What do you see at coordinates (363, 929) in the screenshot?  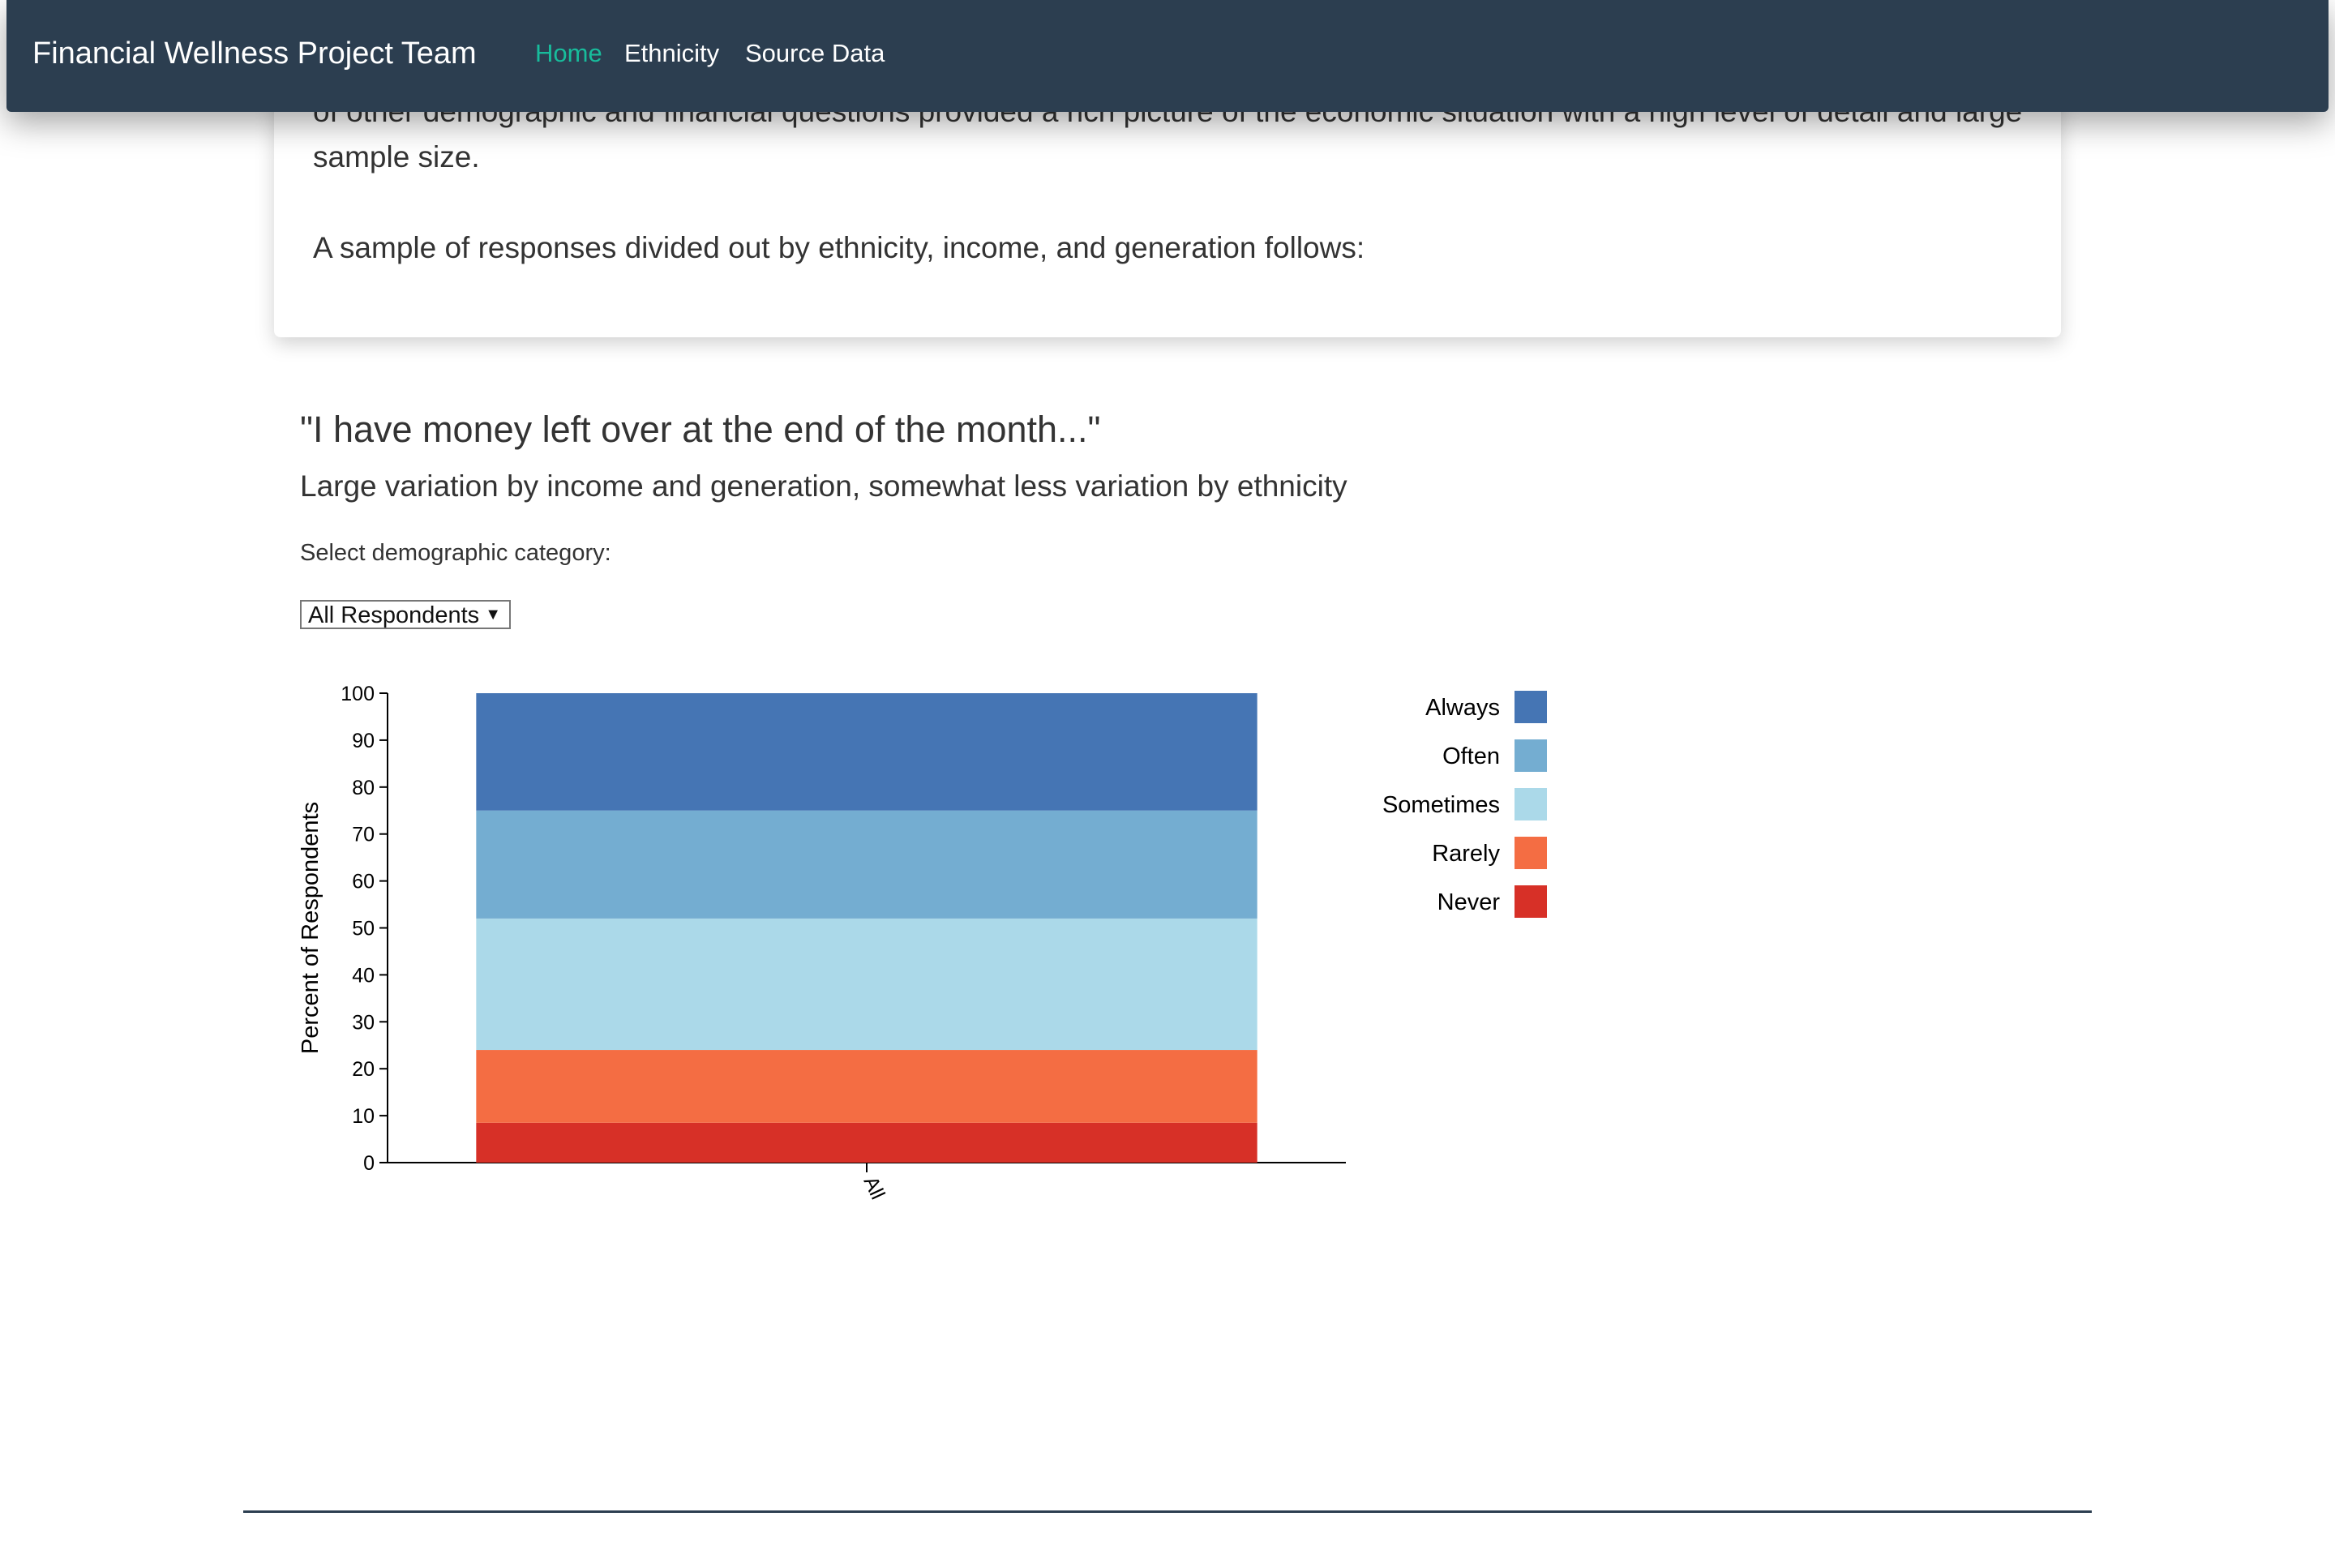 I see `y-tick-label: 50` at bounding box center [363, 929].